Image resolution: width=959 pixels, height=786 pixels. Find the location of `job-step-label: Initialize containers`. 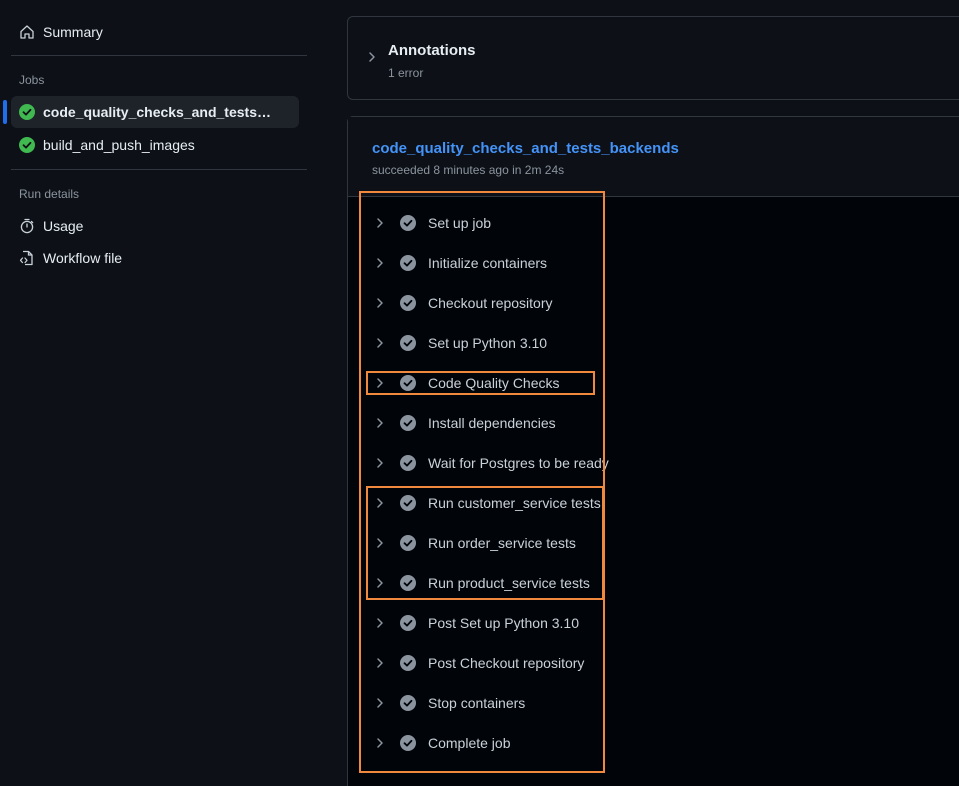

job-step-label: Initialize containers is located at coordinates (488, 263).